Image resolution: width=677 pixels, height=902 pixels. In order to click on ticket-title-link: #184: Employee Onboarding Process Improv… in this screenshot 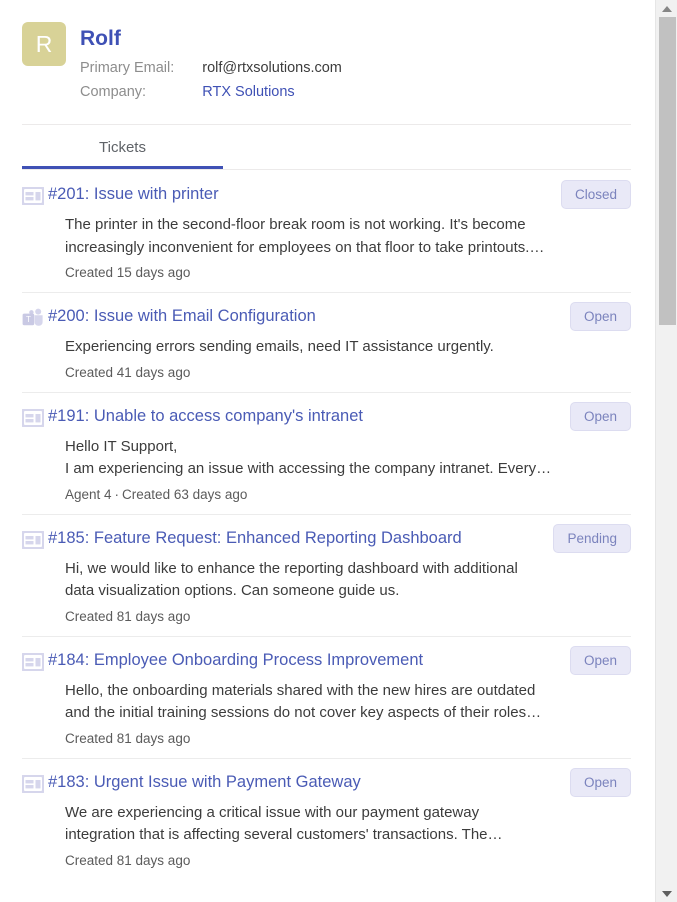, I will do `click(309, 660)`.